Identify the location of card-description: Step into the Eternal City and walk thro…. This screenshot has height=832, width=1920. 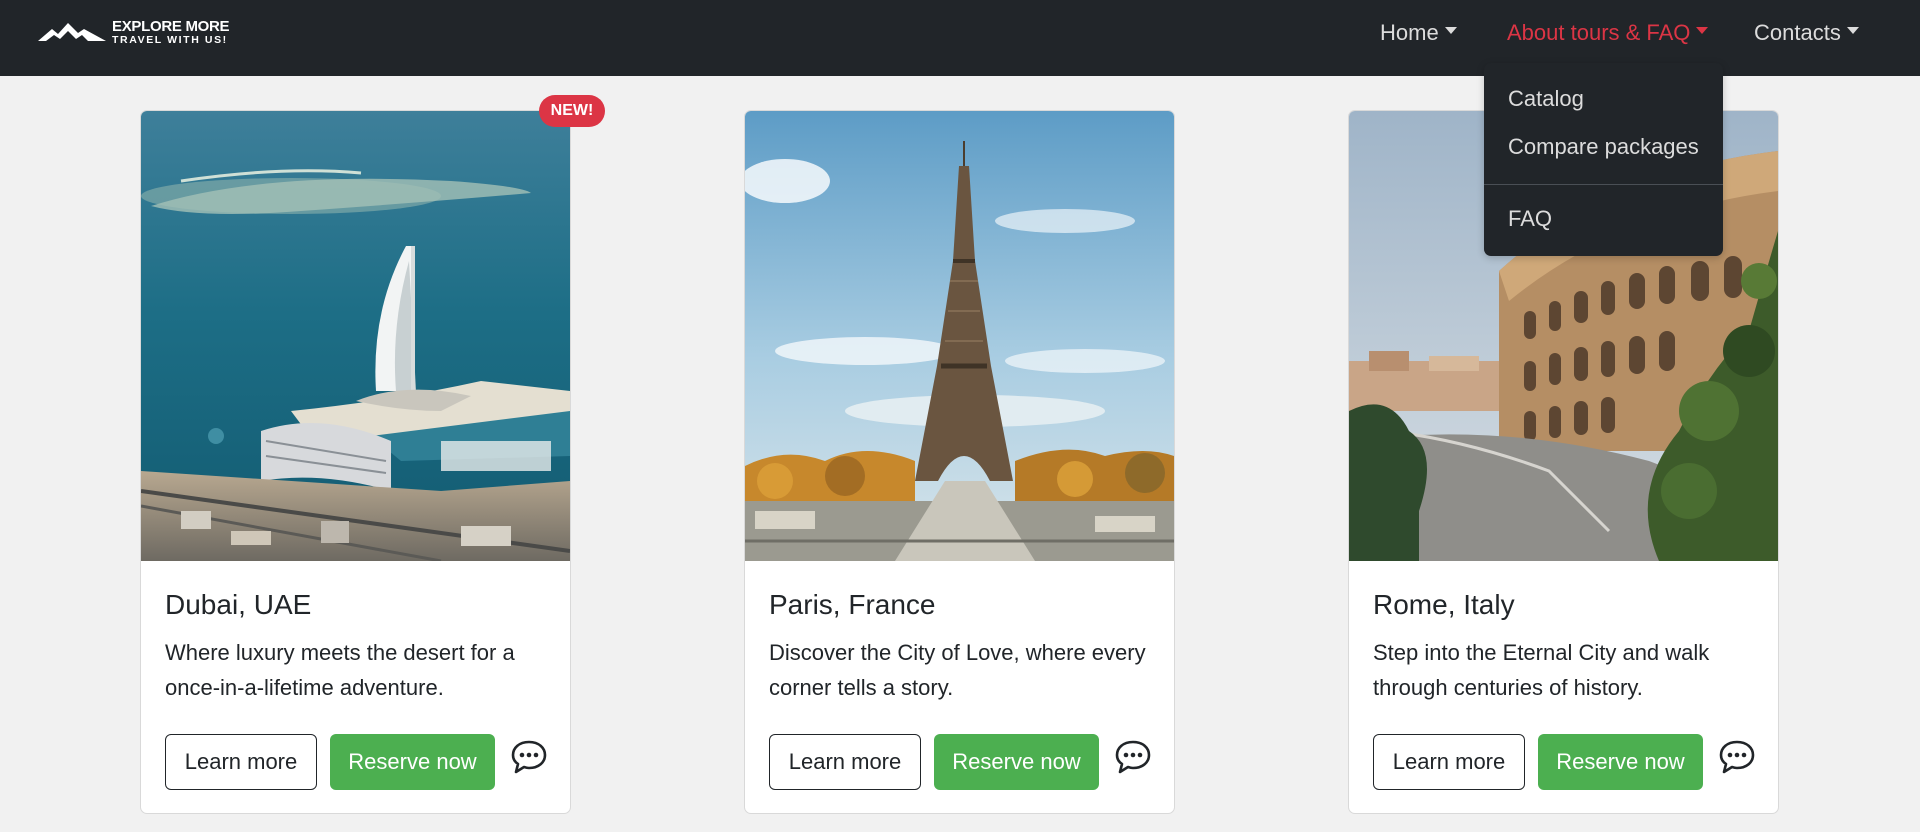
(1541, 670).